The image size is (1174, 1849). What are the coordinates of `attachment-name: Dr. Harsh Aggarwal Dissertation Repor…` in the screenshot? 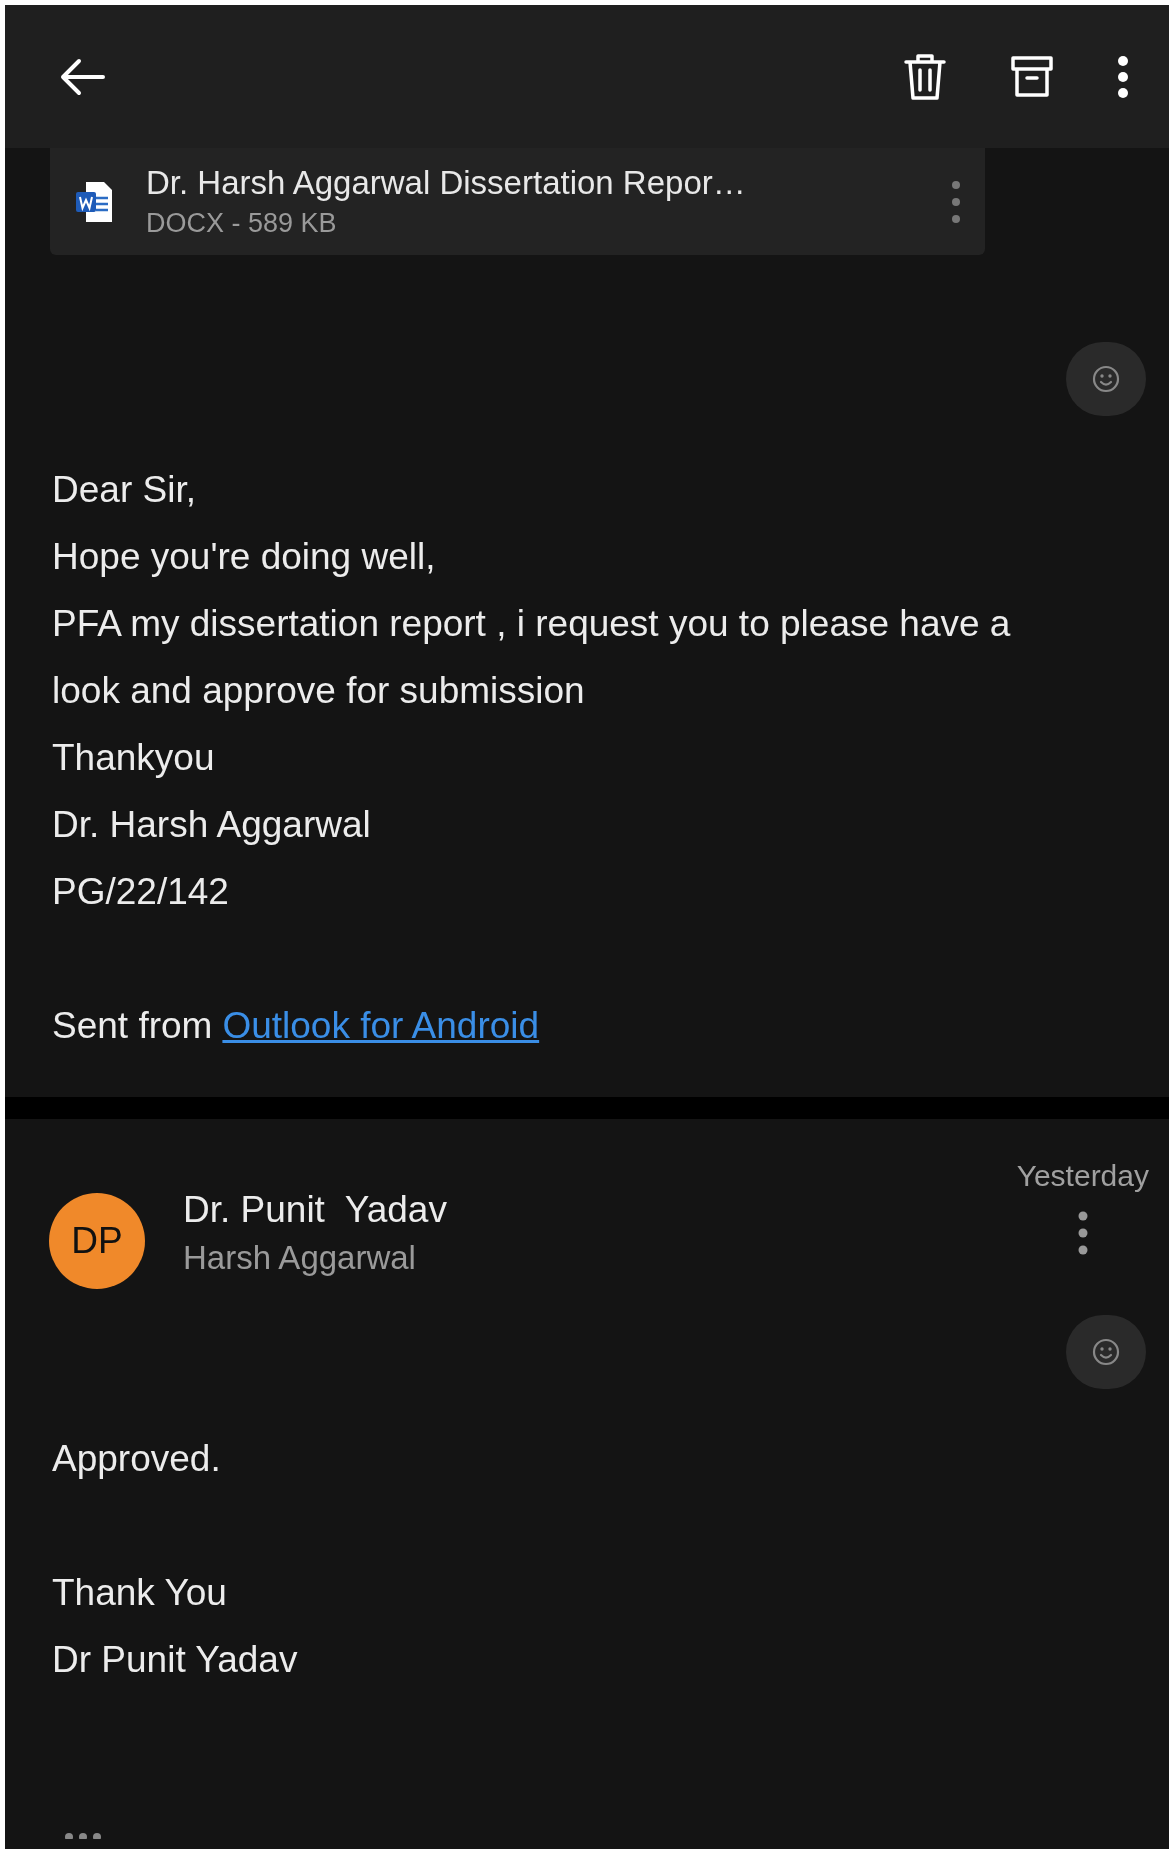 It's located at (446, 183).